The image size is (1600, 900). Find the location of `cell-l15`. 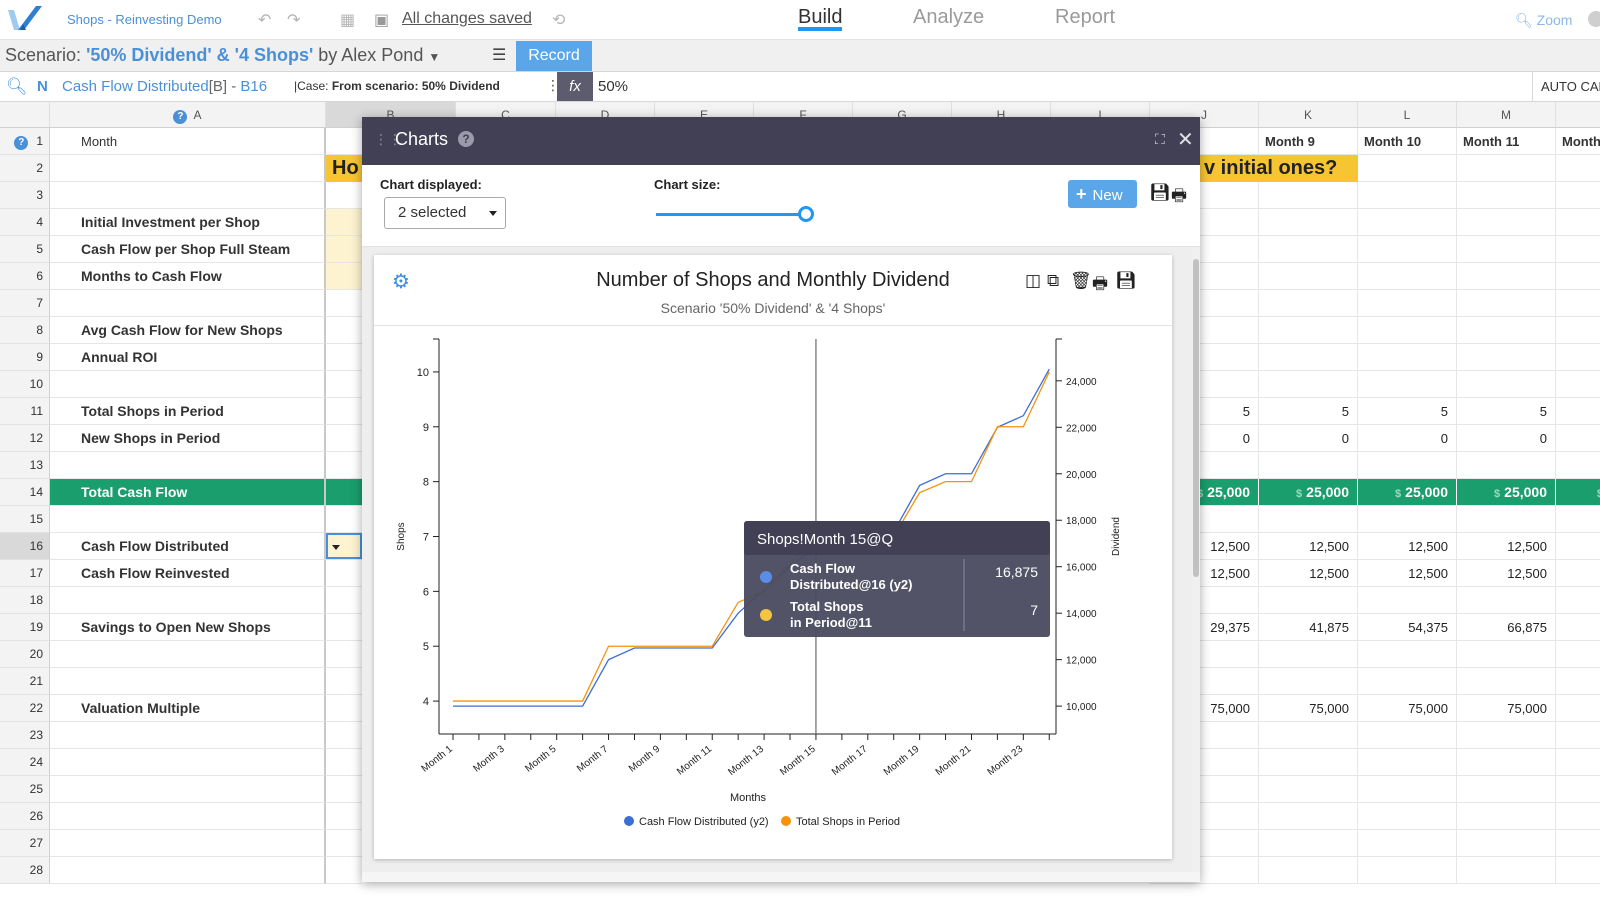

cell-l15 is located at coordinates (1407, 519).